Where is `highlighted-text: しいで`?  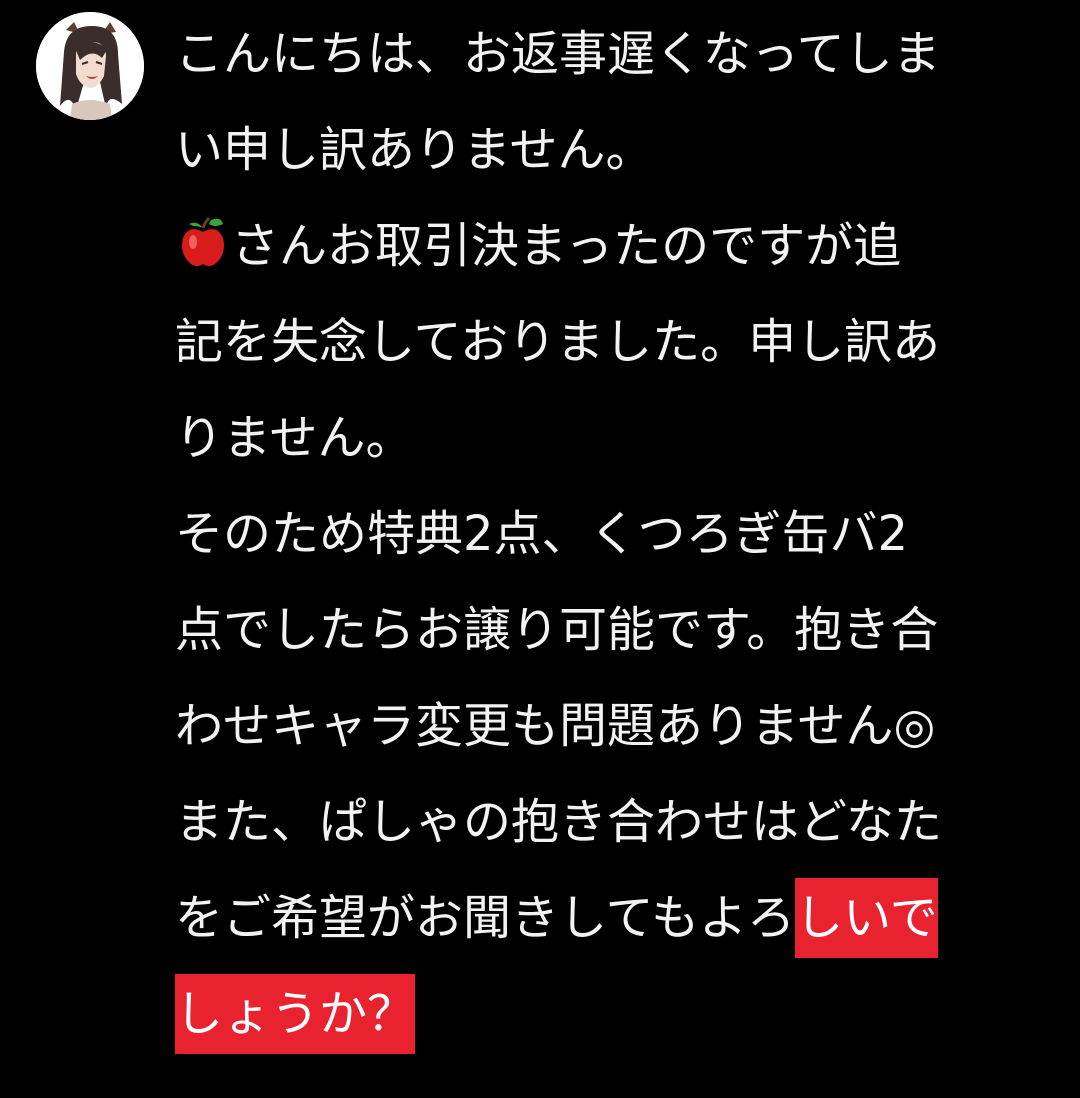
highlighted-text: しいで is located at coordinates (866, 918).